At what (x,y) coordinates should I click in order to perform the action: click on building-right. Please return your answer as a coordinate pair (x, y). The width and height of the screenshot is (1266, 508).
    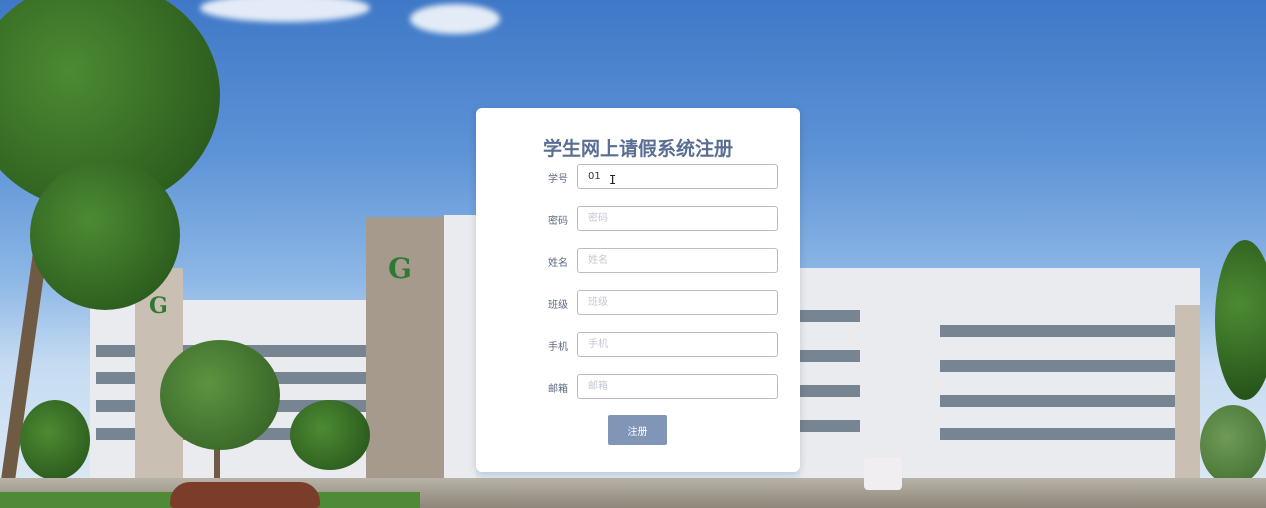
    Looking at the image, I should click on (1000, 379).